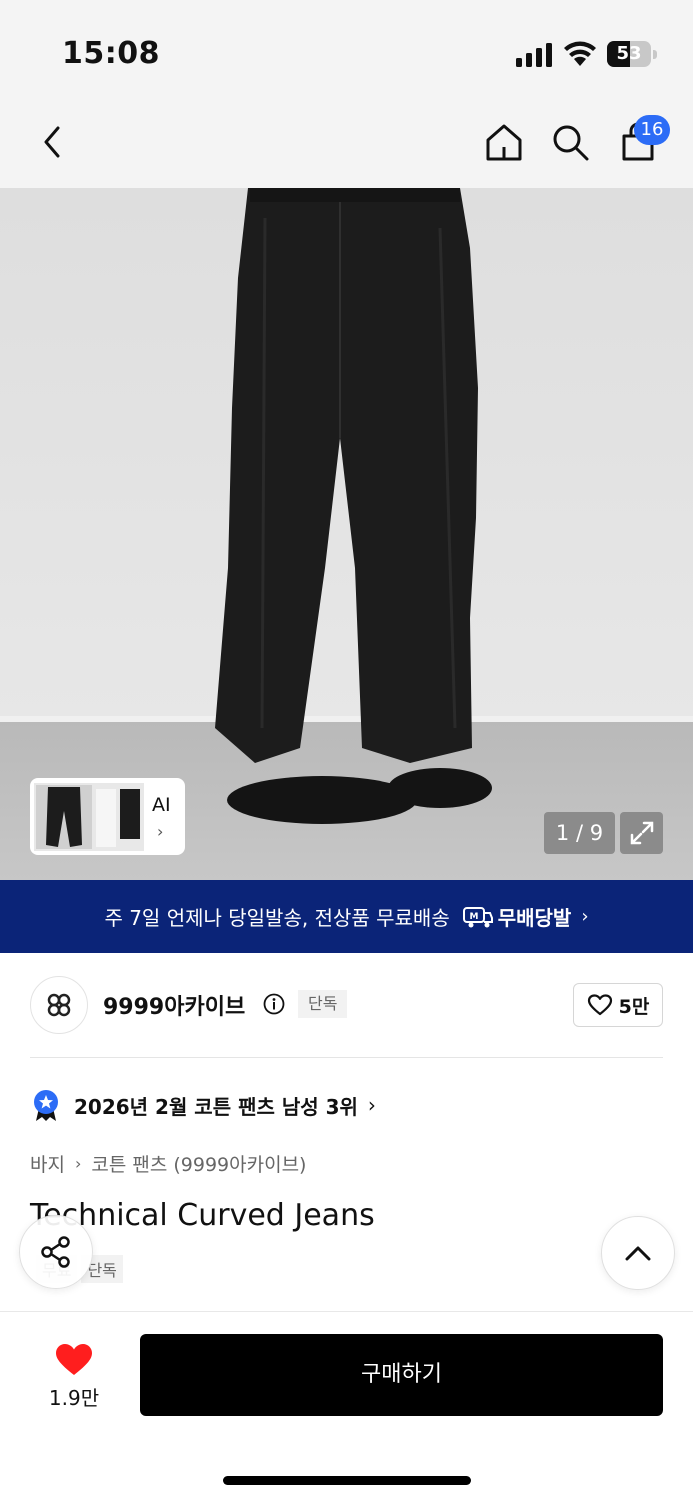  What do you see at coordinates (401, 1375) in the screenshot?
I see `buy-button: 구매하기` at bounding box center [401, 1375].